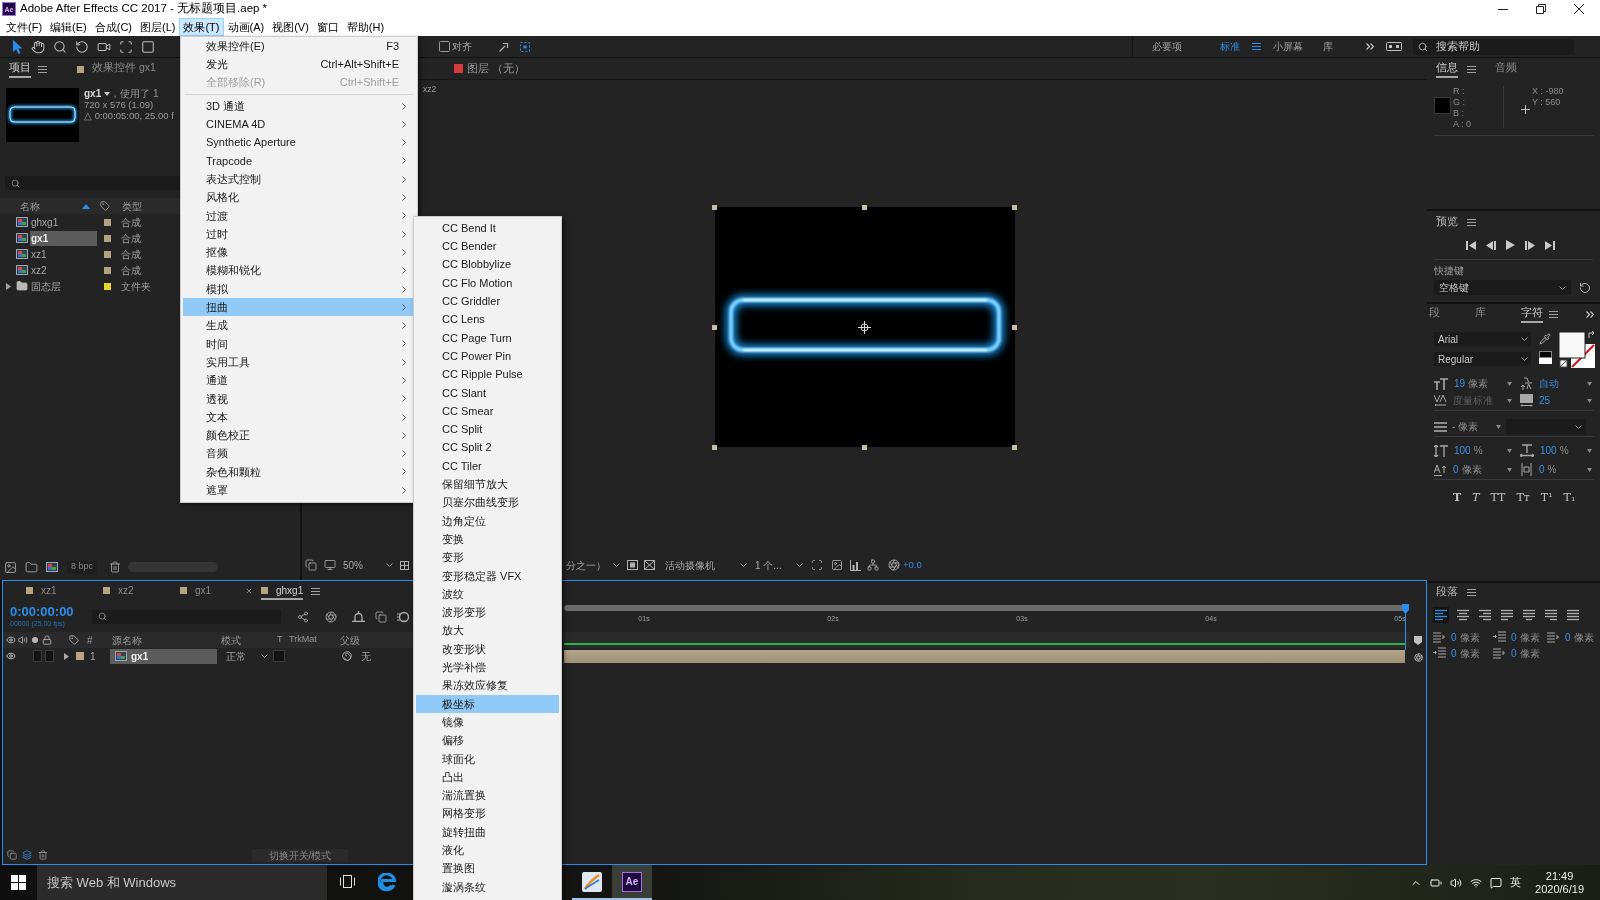 The width and height of the screenshot is (1600, 900). Describe the element at coordinates (299, 289) in the screenshot. I see `menu-item: 模拟` at that location.